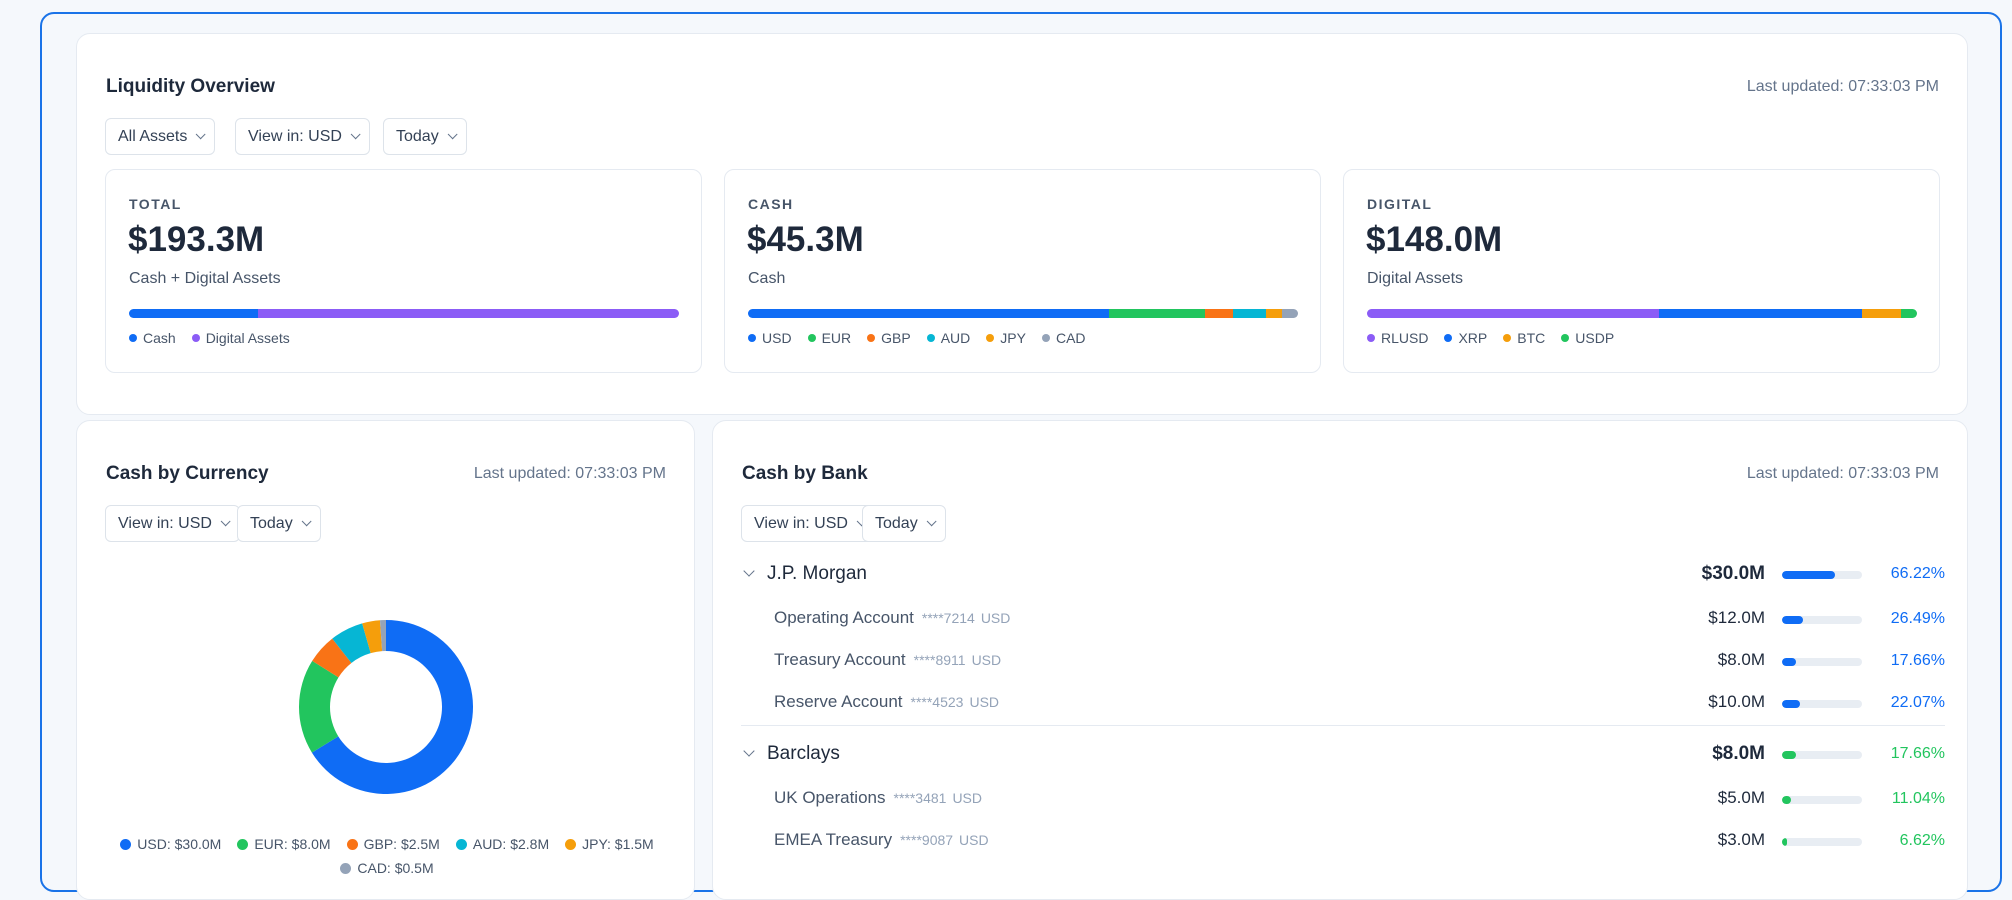  I want to click on account-row: Reserve Account ****4523 USD $10.0M 22.07%, so click(1343, 704).